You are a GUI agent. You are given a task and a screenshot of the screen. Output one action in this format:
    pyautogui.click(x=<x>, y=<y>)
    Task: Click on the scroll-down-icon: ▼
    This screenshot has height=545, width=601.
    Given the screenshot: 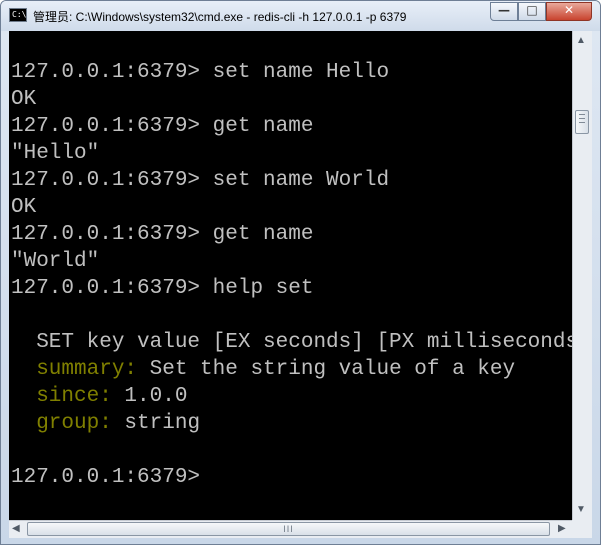 What is the action you would take?
    pyautogui.click(x=581, y=509)
    